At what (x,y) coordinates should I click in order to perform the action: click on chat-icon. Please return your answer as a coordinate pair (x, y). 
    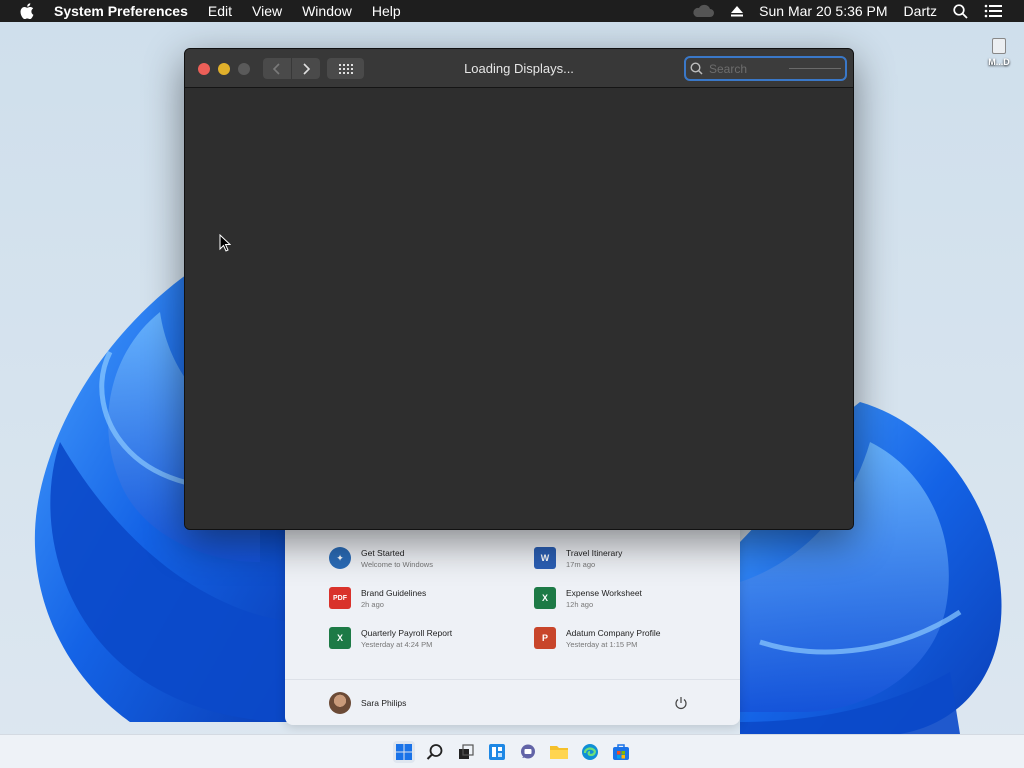
    Looking at the image, I should click on (528, 752).